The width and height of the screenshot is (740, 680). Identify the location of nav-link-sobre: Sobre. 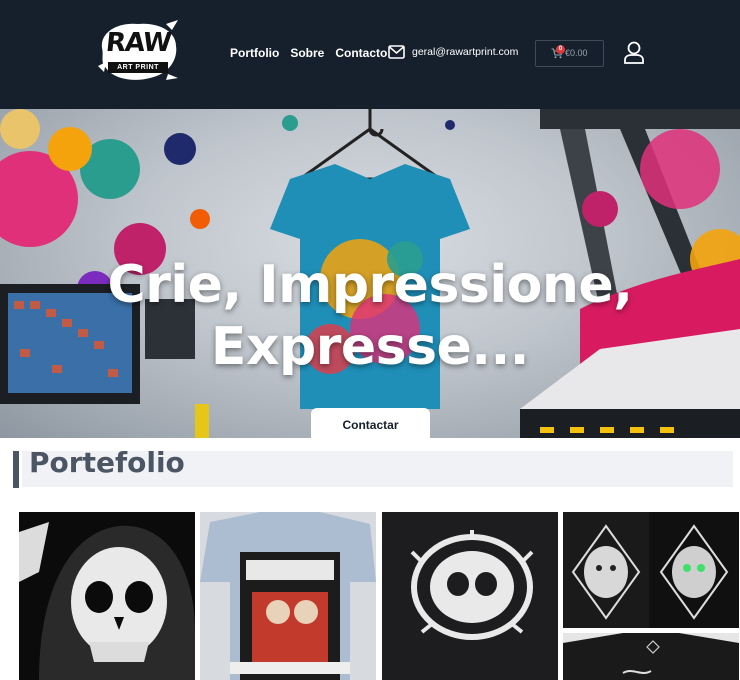
(307, 53).